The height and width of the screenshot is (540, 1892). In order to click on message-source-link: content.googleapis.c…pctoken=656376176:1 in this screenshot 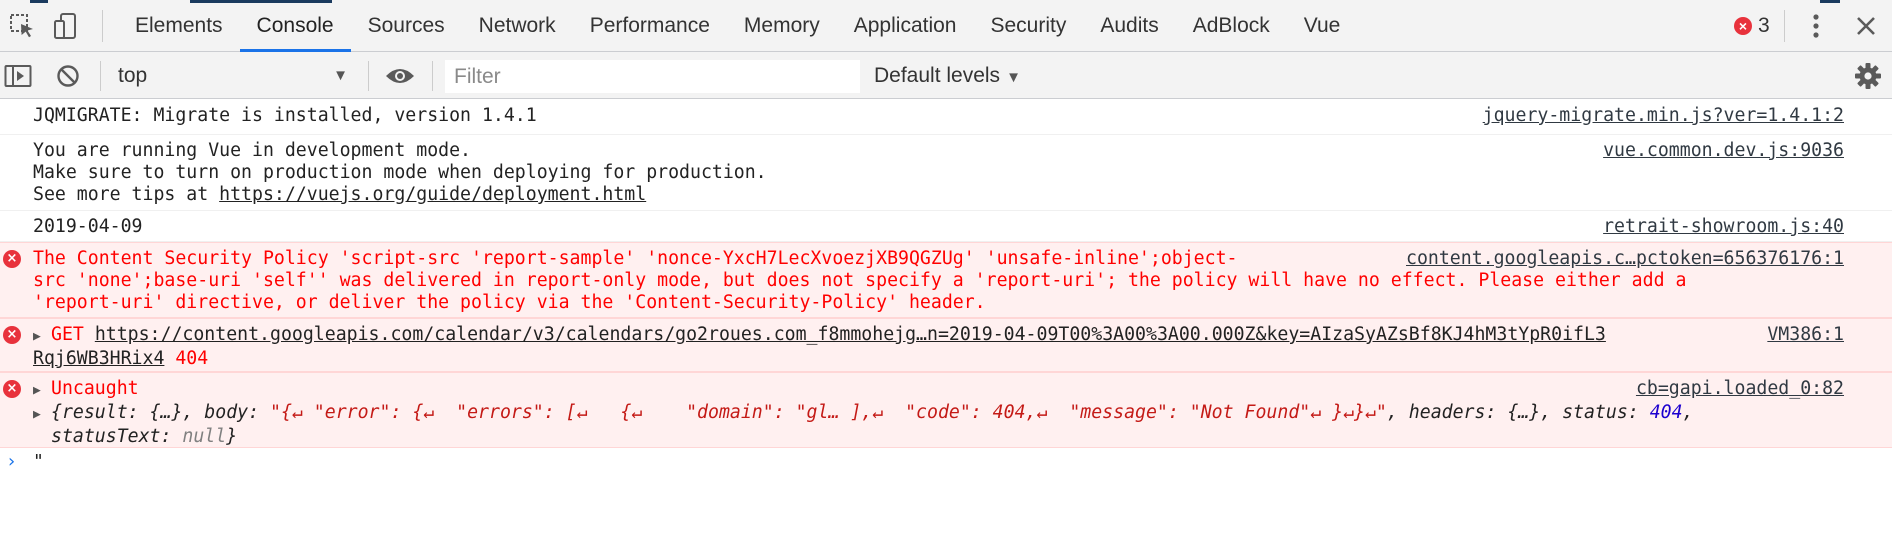, I will do `click(1621, 259)`.